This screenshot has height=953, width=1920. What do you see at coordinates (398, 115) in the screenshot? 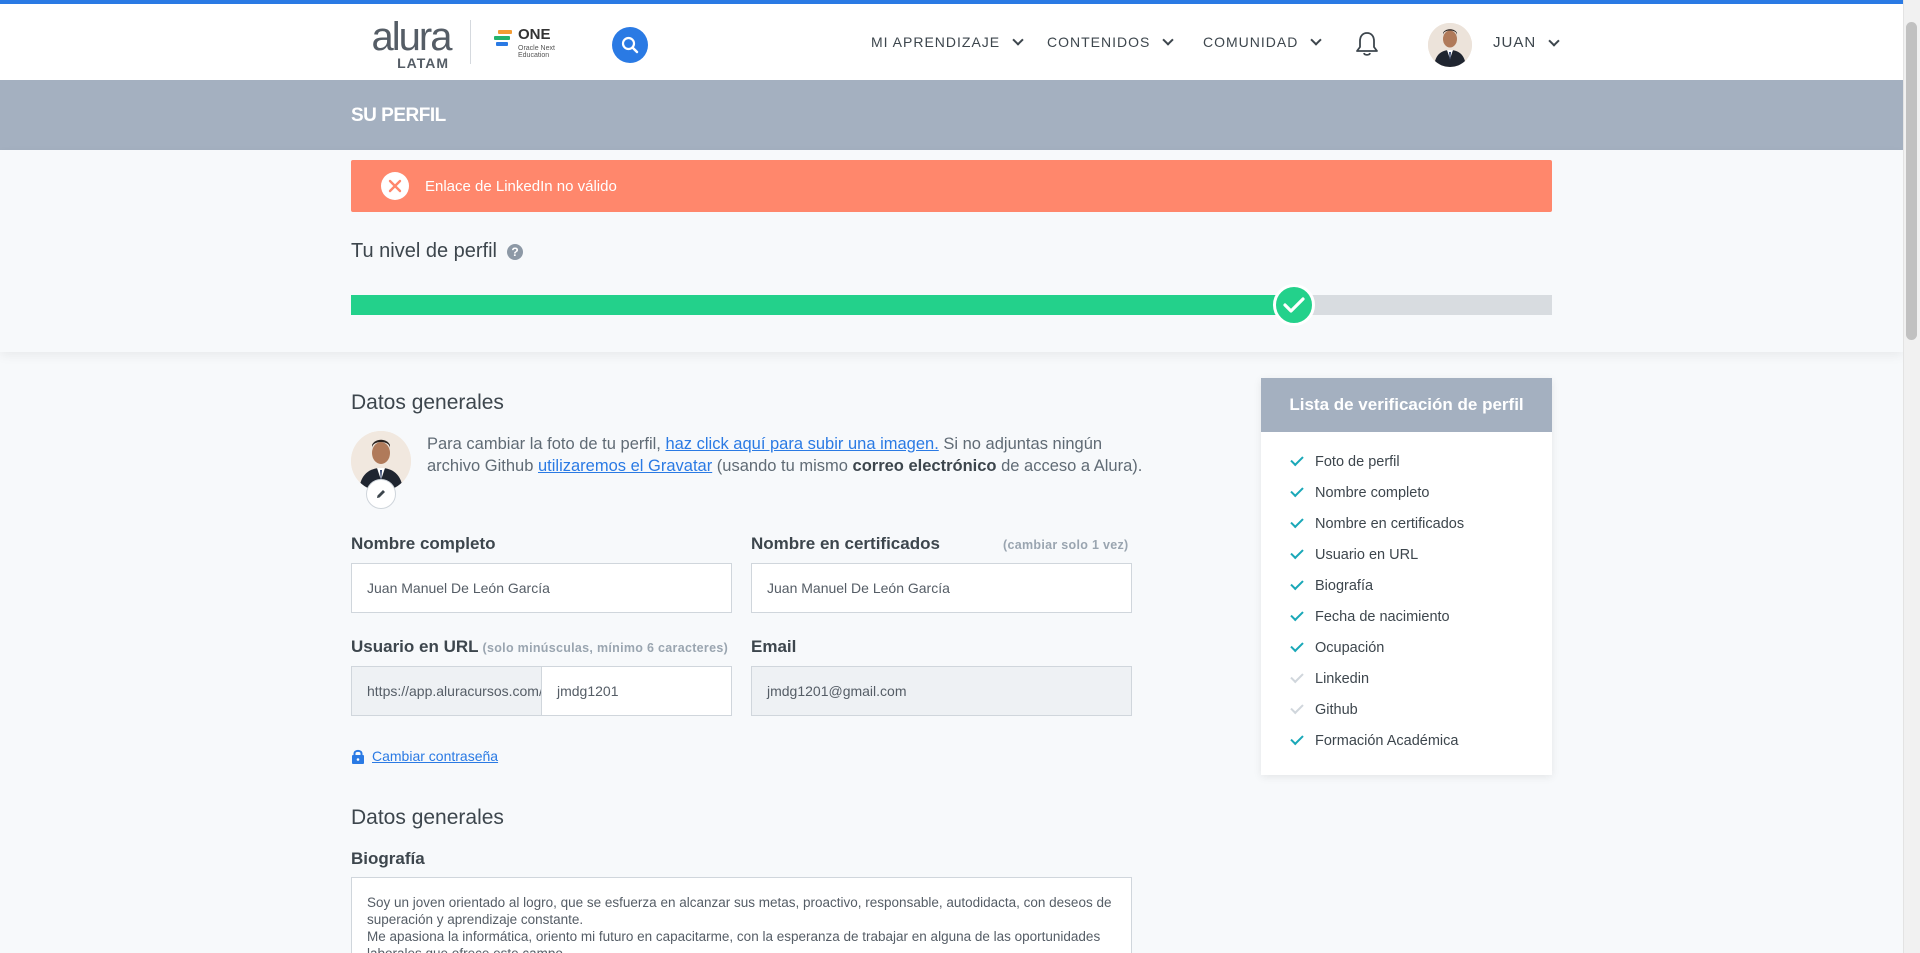
I see `page-title: SU PERFIL` at bounding box center [398, 115].